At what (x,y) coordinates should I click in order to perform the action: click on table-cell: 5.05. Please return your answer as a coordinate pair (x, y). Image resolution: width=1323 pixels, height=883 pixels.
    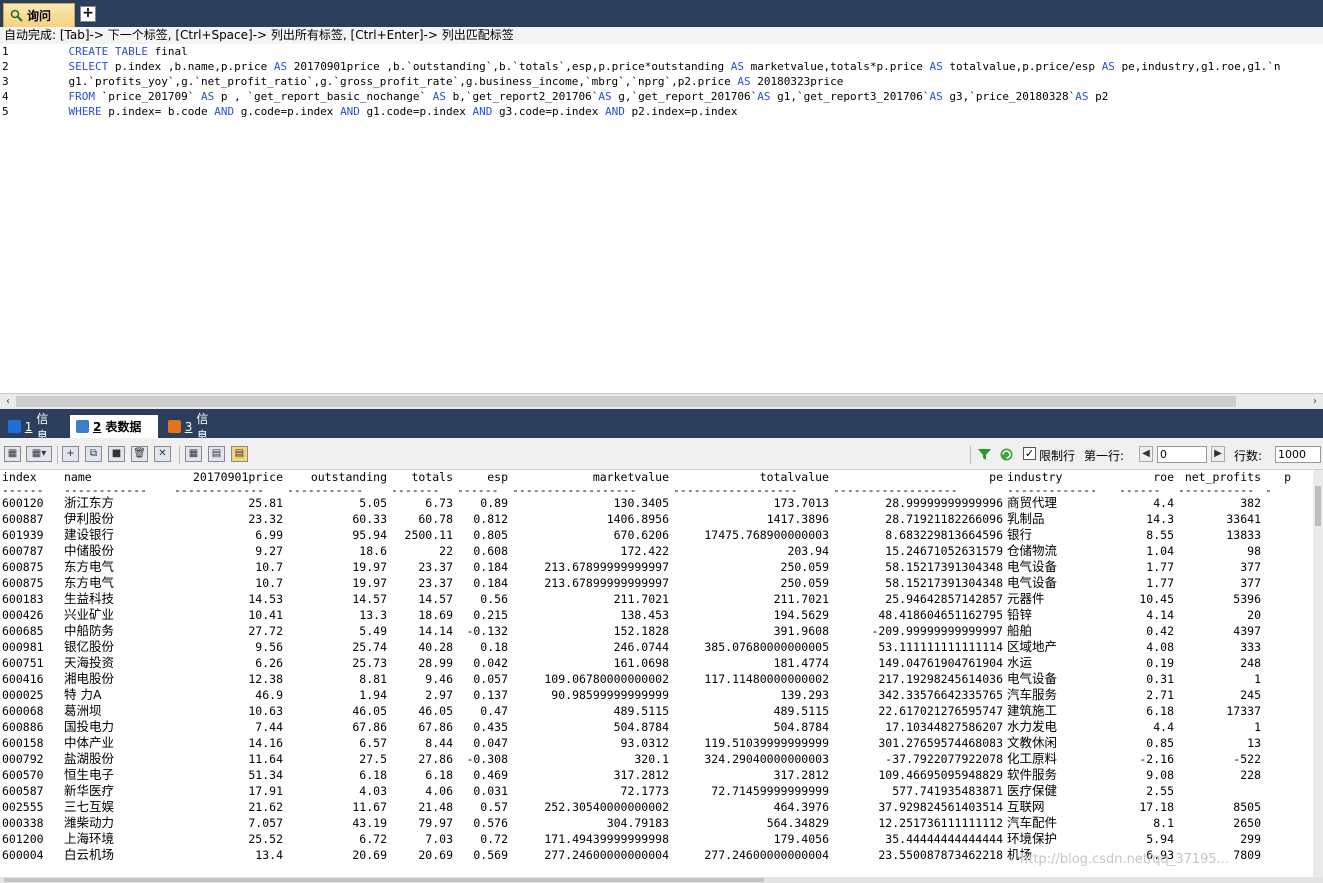
    Looking at the image, I should click on (337, 503).